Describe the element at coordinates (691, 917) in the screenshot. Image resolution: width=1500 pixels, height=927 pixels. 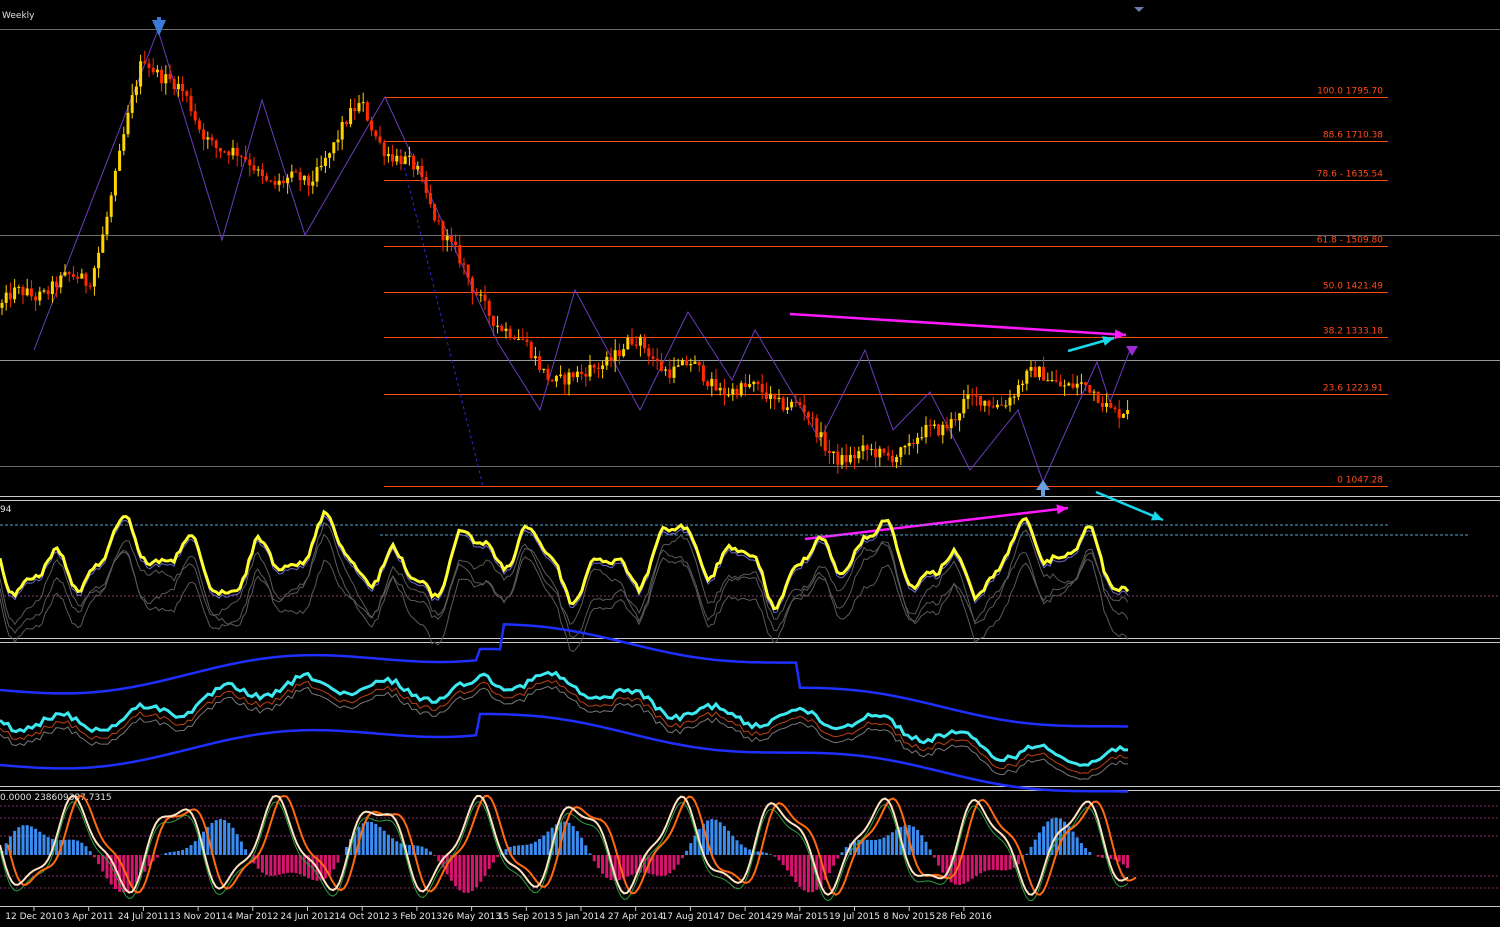
I see `date-label: 17 Aug 2014` at that location.